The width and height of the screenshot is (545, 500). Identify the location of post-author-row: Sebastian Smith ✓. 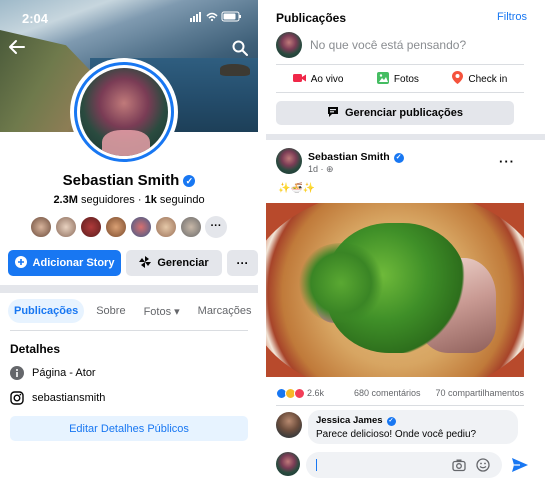
(356, 157).